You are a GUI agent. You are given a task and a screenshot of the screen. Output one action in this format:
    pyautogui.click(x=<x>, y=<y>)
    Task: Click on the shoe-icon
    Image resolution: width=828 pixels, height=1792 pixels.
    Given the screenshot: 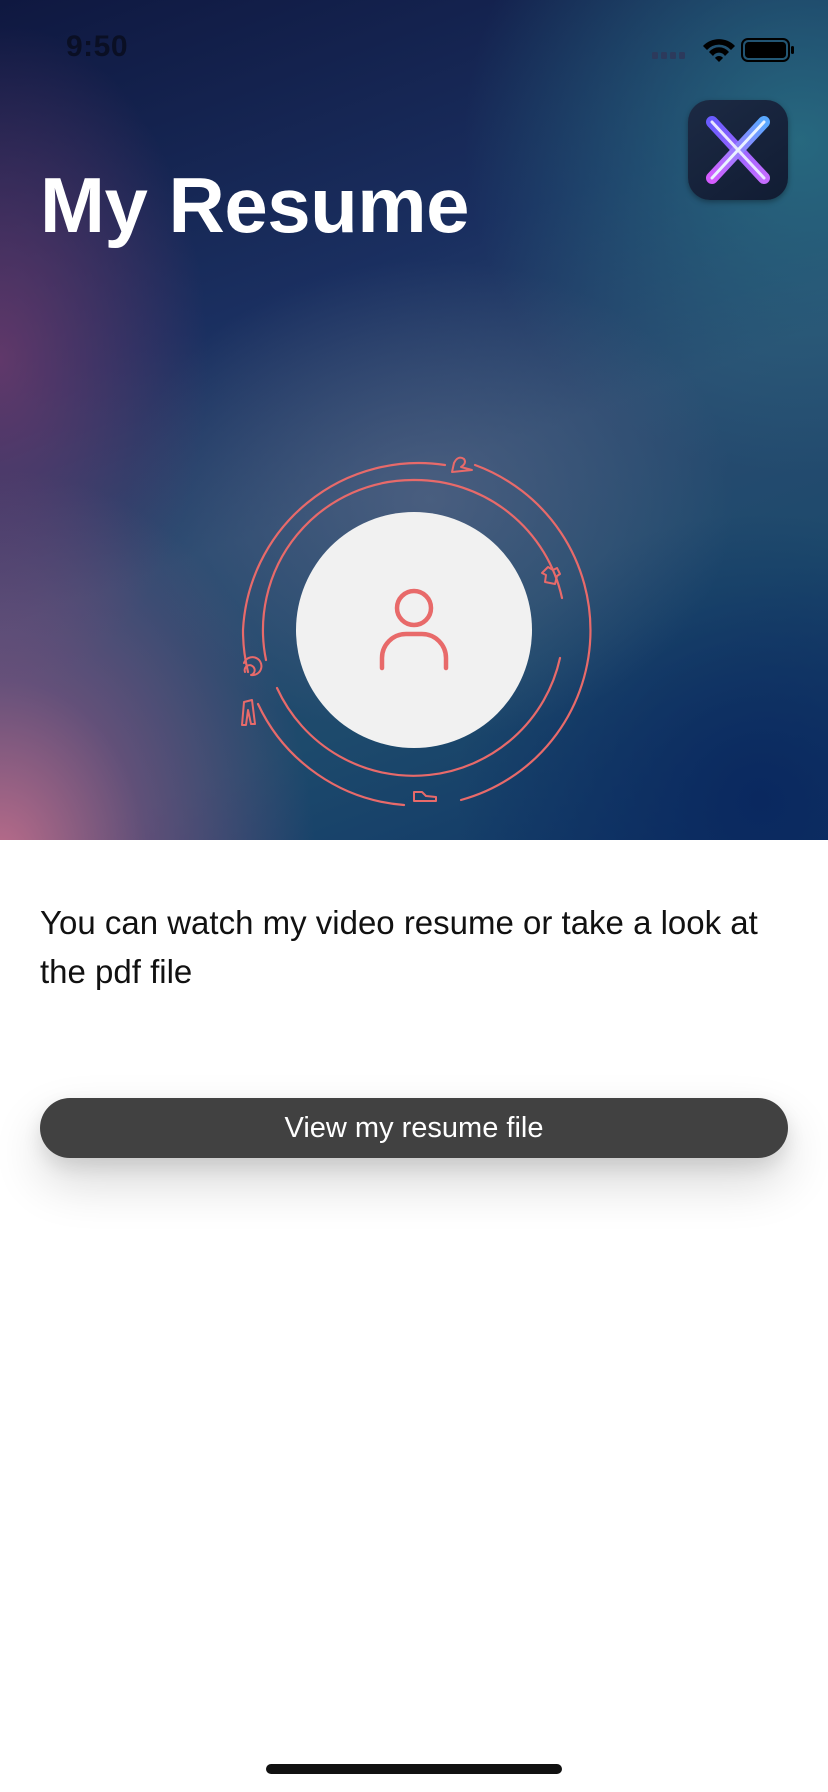 What is the action you would take?
    pyautogui.click(x=425, y=796)
    